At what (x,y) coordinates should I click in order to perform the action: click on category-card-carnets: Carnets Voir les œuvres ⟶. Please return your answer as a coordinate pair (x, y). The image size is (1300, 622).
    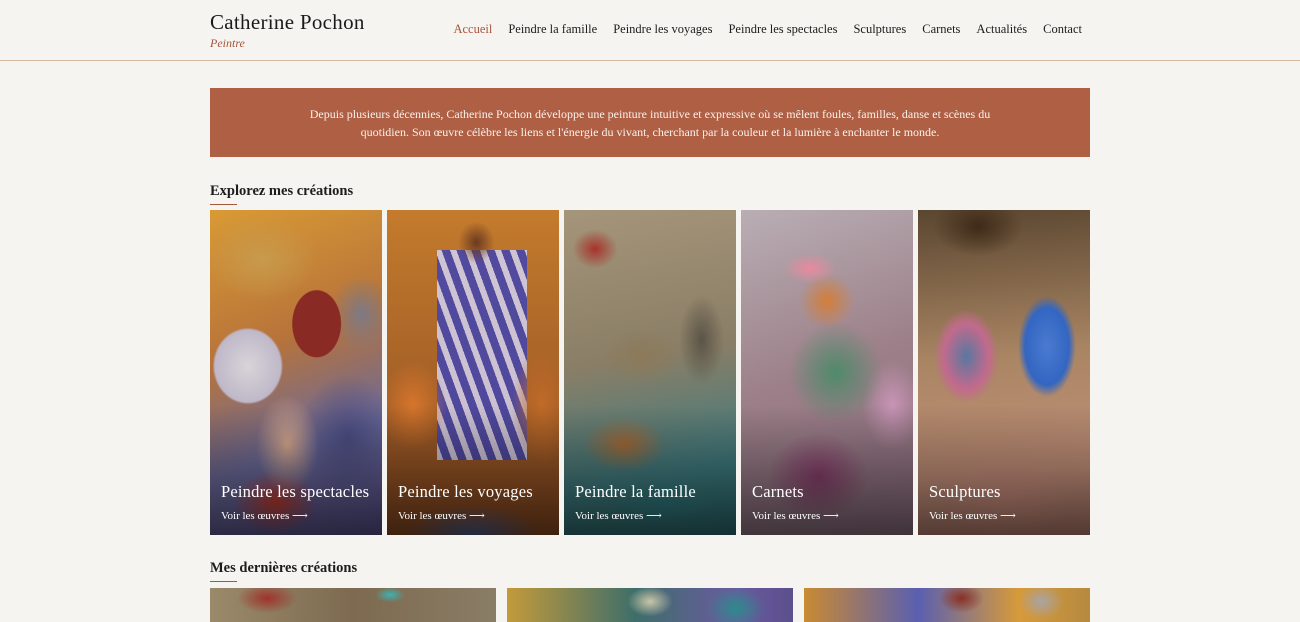
    Looking at the image, I should click on (827, 372).